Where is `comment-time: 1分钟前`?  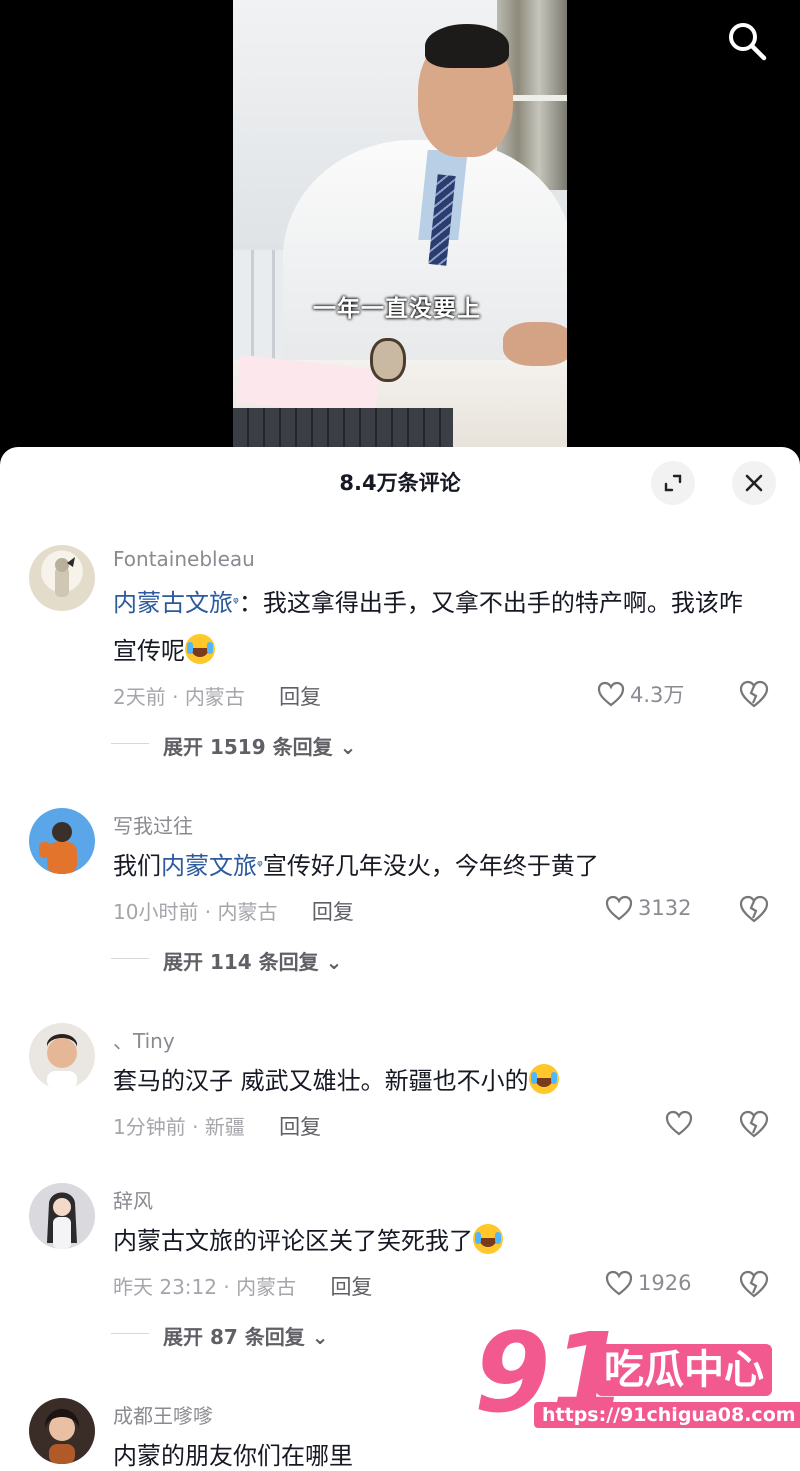
comment-time: 1分钟前 is located at coordinates (149, 1127).